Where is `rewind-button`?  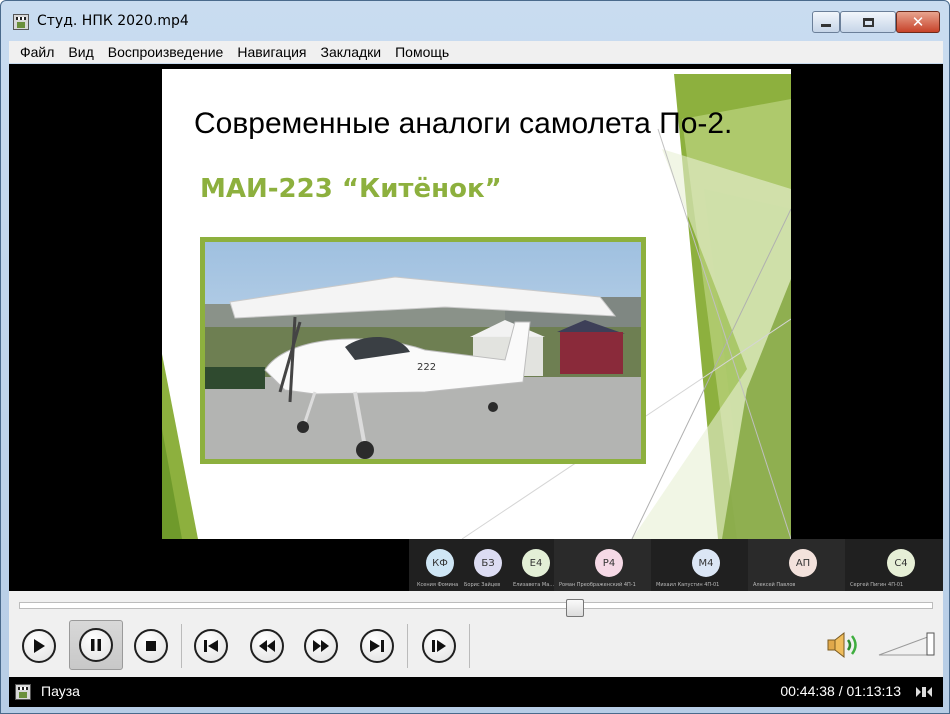 rewind-button is located at coordinates (267, 646).